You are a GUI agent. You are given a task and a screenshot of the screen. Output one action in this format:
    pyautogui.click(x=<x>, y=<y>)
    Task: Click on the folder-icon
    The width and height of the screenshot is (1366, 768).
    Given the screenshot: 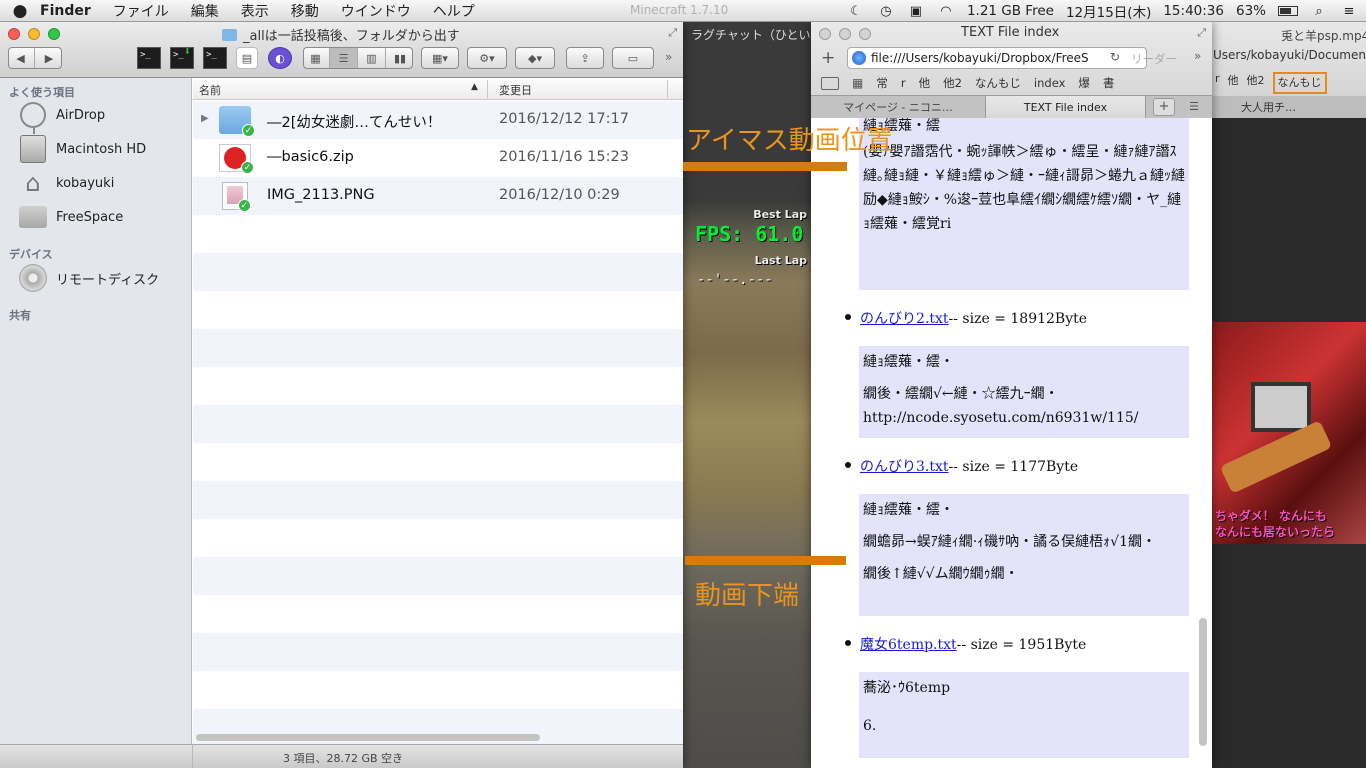 What is the action you would take?
    pyautogui.click(x=33, y=217)
    